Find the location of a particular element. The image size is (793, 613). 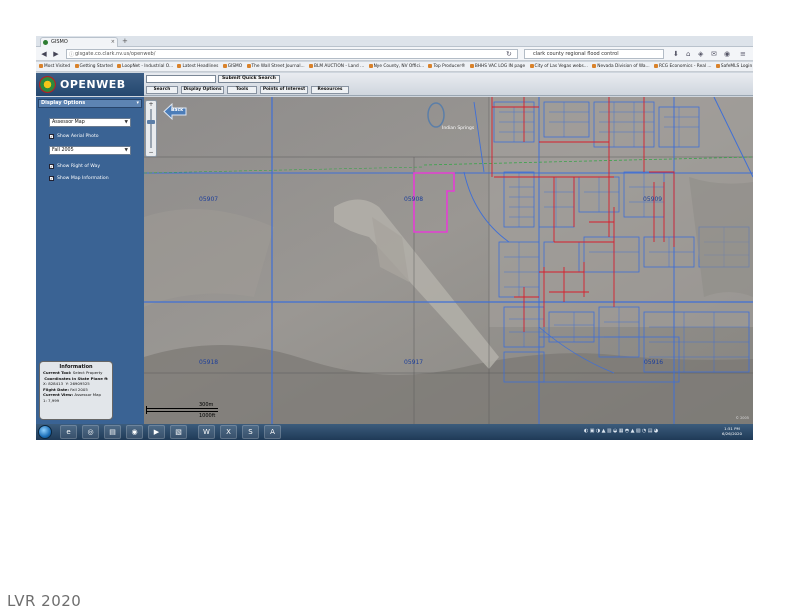

home-icon: ⌂ is located at coordinates (688, 54).